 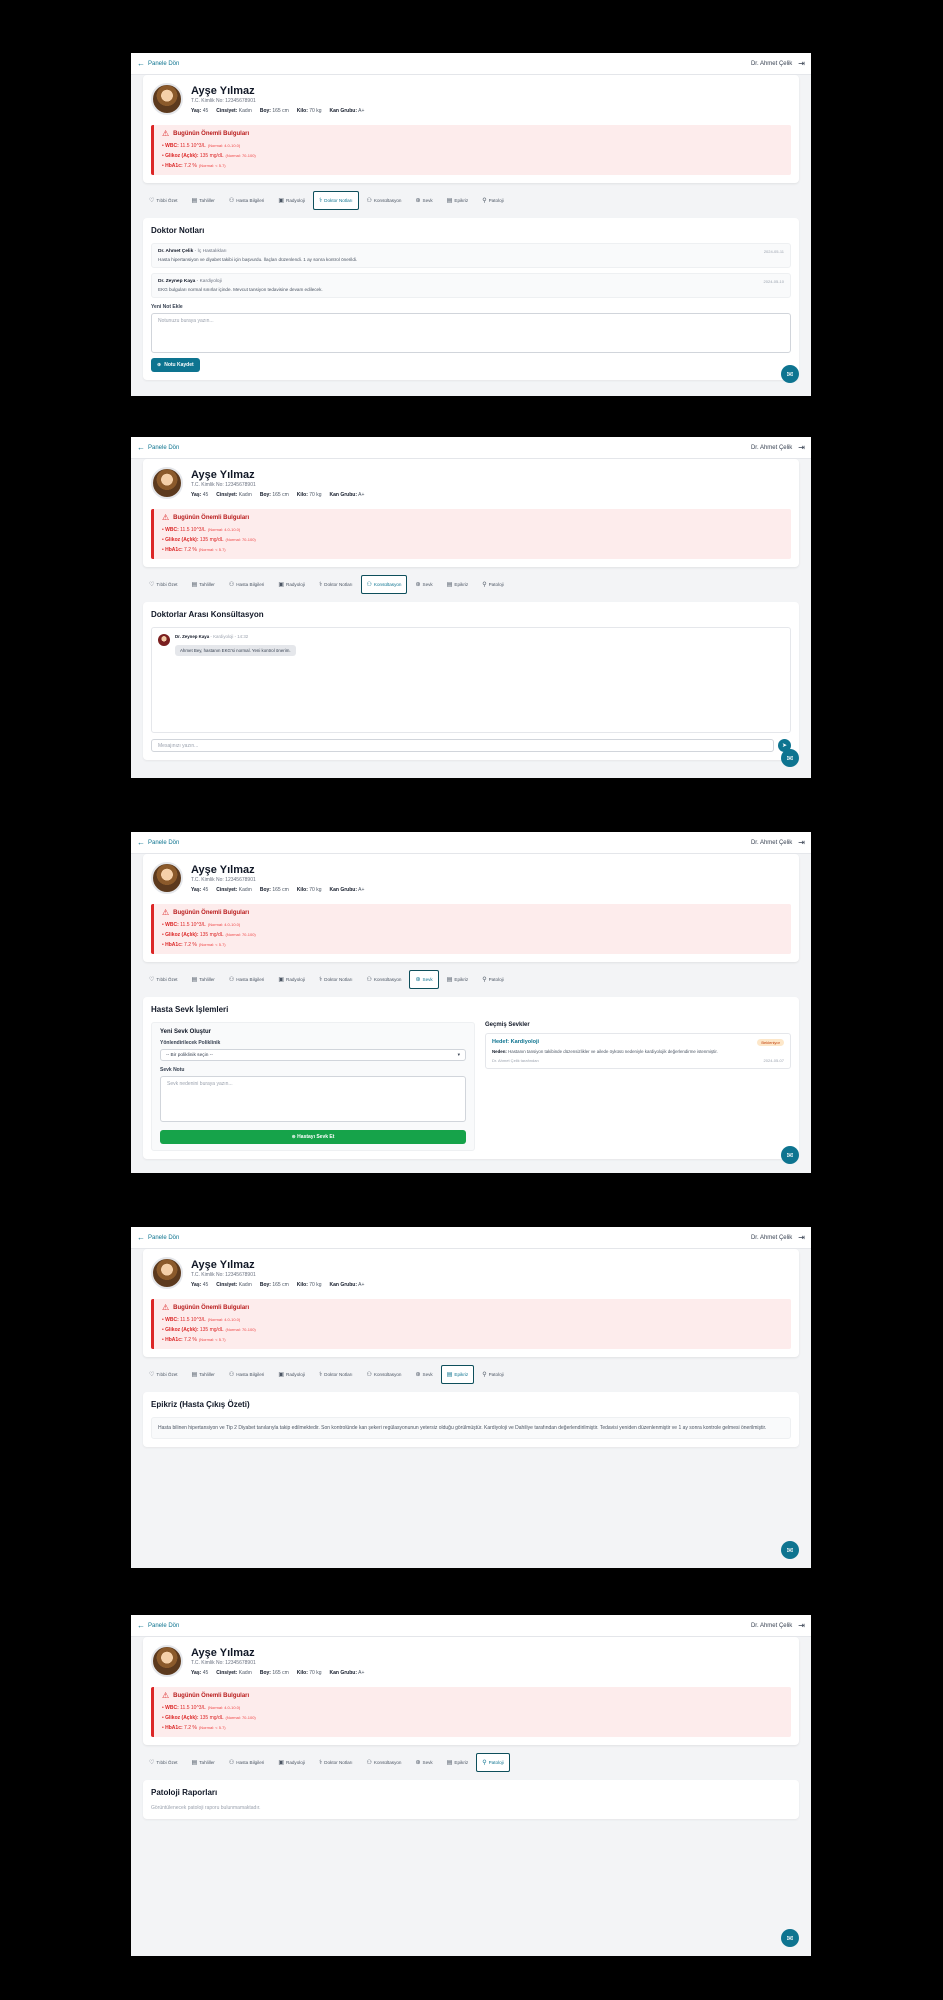 What do you see at coordinates (231, 585) in the screenshot?
I see `user-icon: ⚇` at bounding box center [231, 585].